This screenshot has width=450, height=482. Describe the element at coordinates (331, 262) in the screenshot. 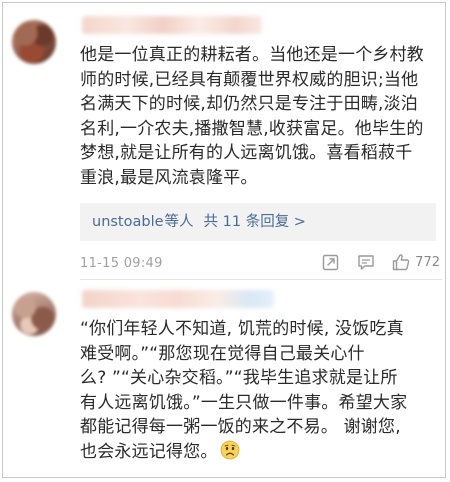

I see `share-icon` at that location.